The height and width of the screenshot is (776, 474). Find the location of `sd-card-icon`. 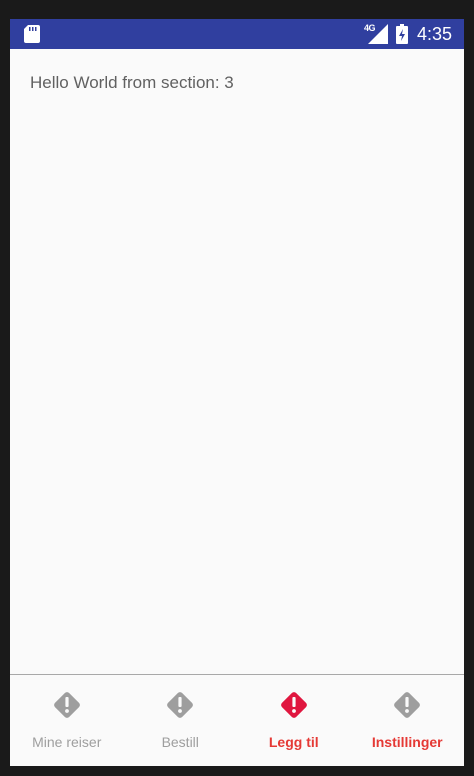

sd-card-icon is located at coordinates (32, 34).